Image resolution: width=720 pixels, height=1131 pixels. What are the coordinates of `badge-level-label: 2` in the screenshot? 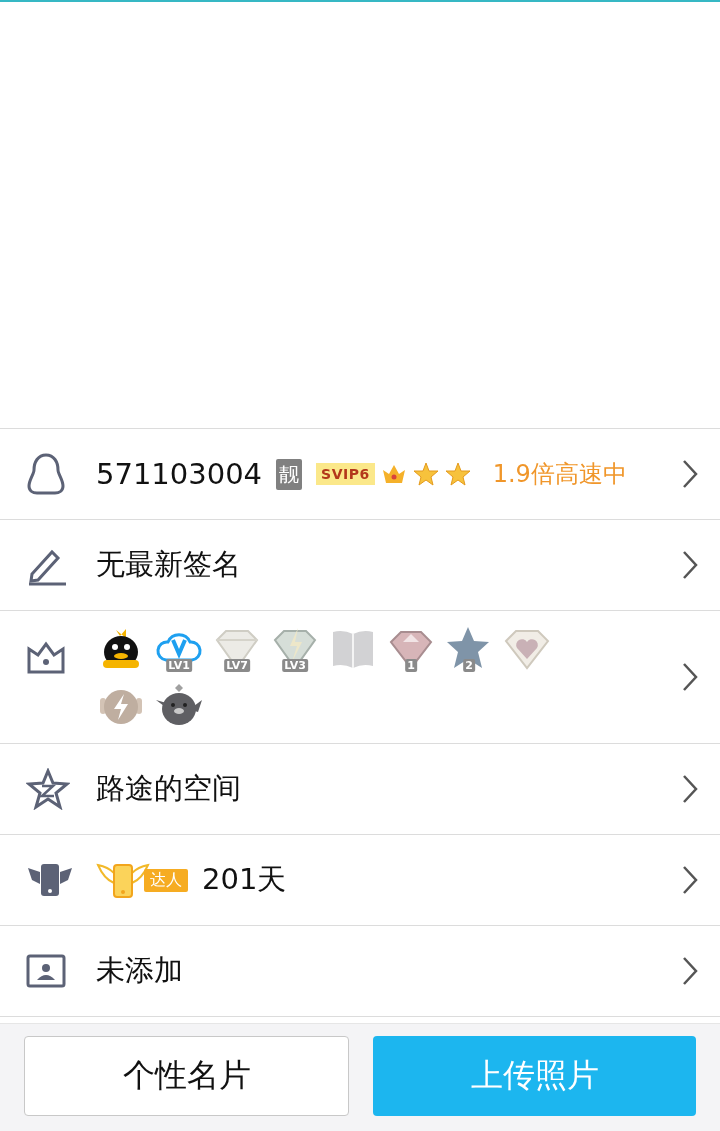 It's located at (469, 665).